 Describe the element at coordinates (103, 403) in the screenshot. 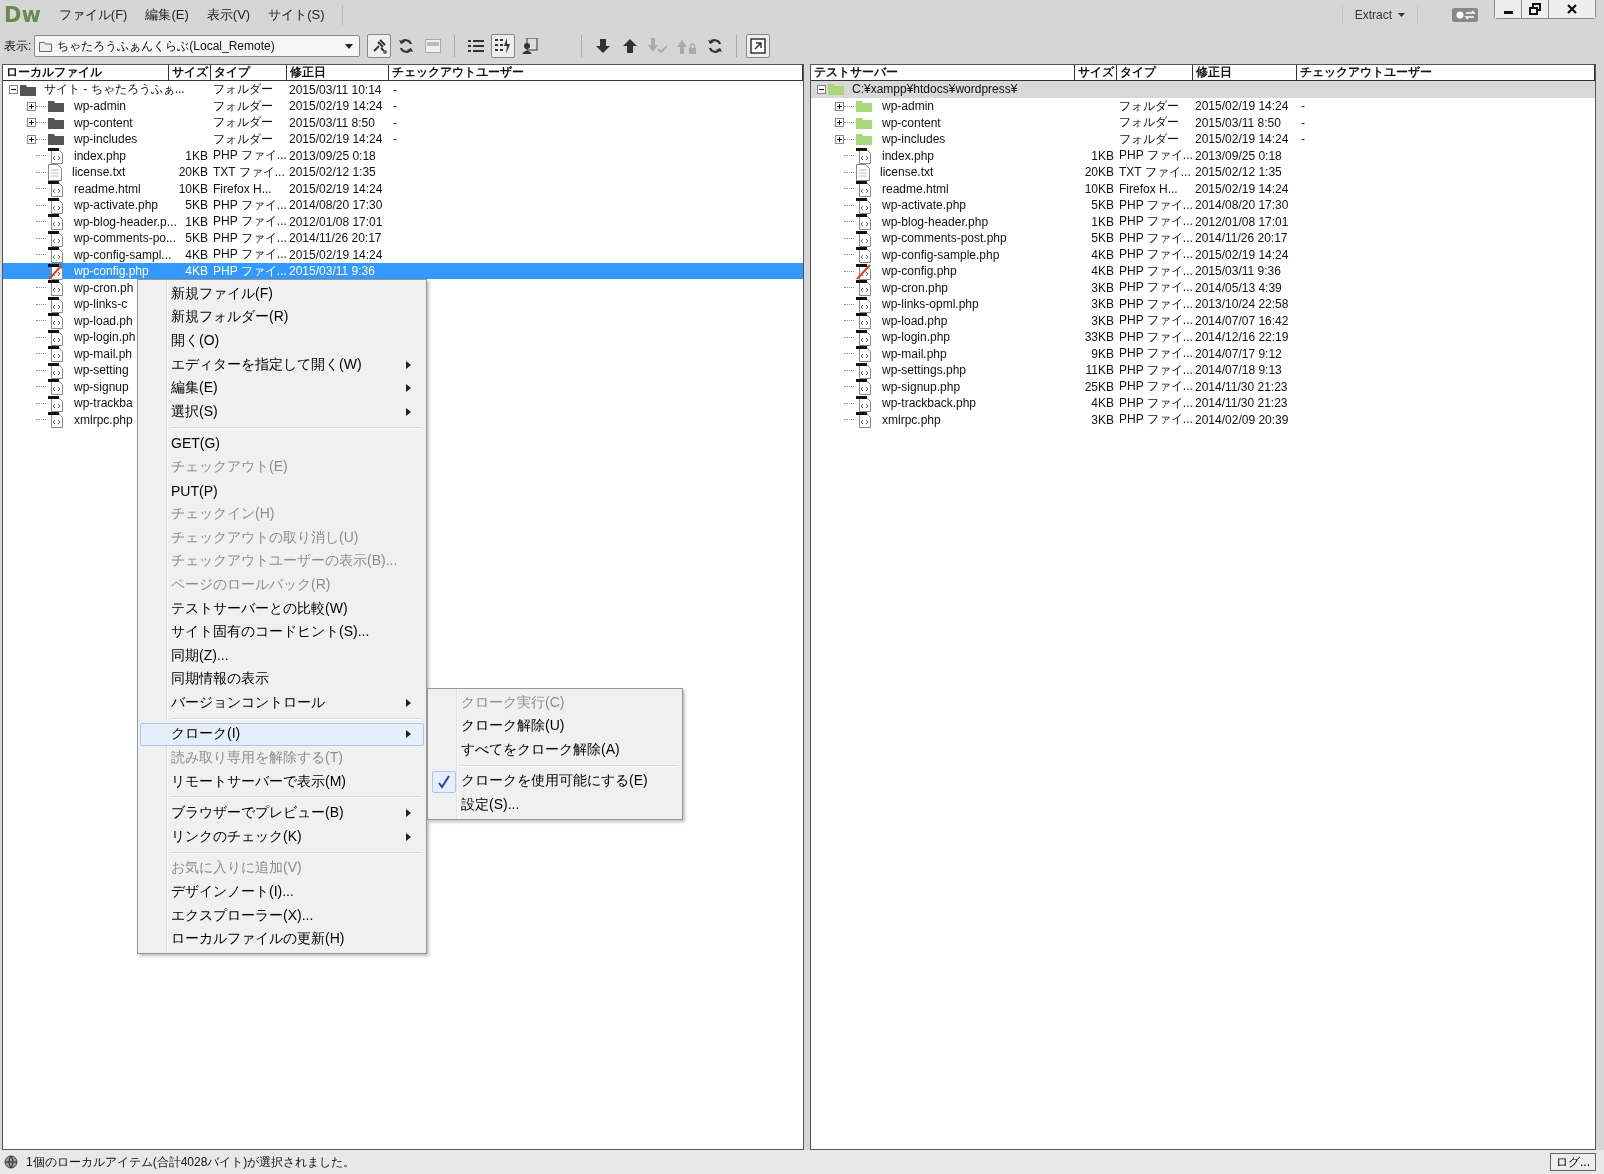

I see `file-name: wp-trackba` at that location.